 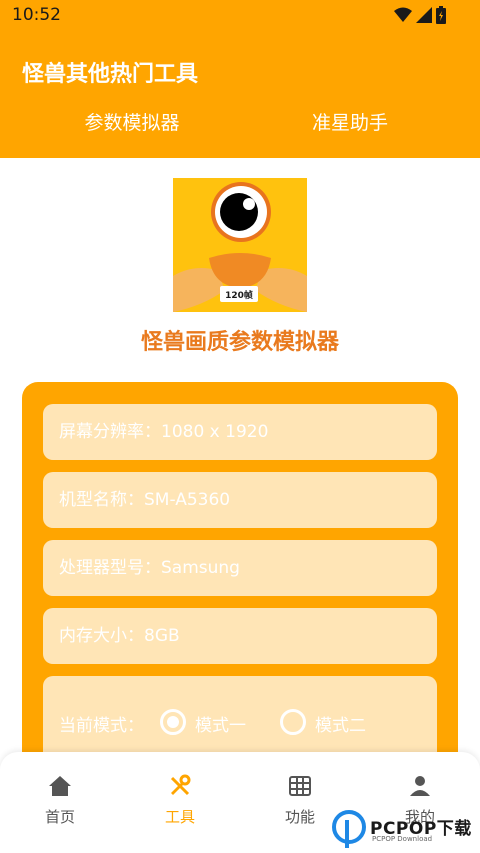 What do you see at coordinates (420, 786) in the screenshot?
I see `person-icon` at bounding box center [420, 786].